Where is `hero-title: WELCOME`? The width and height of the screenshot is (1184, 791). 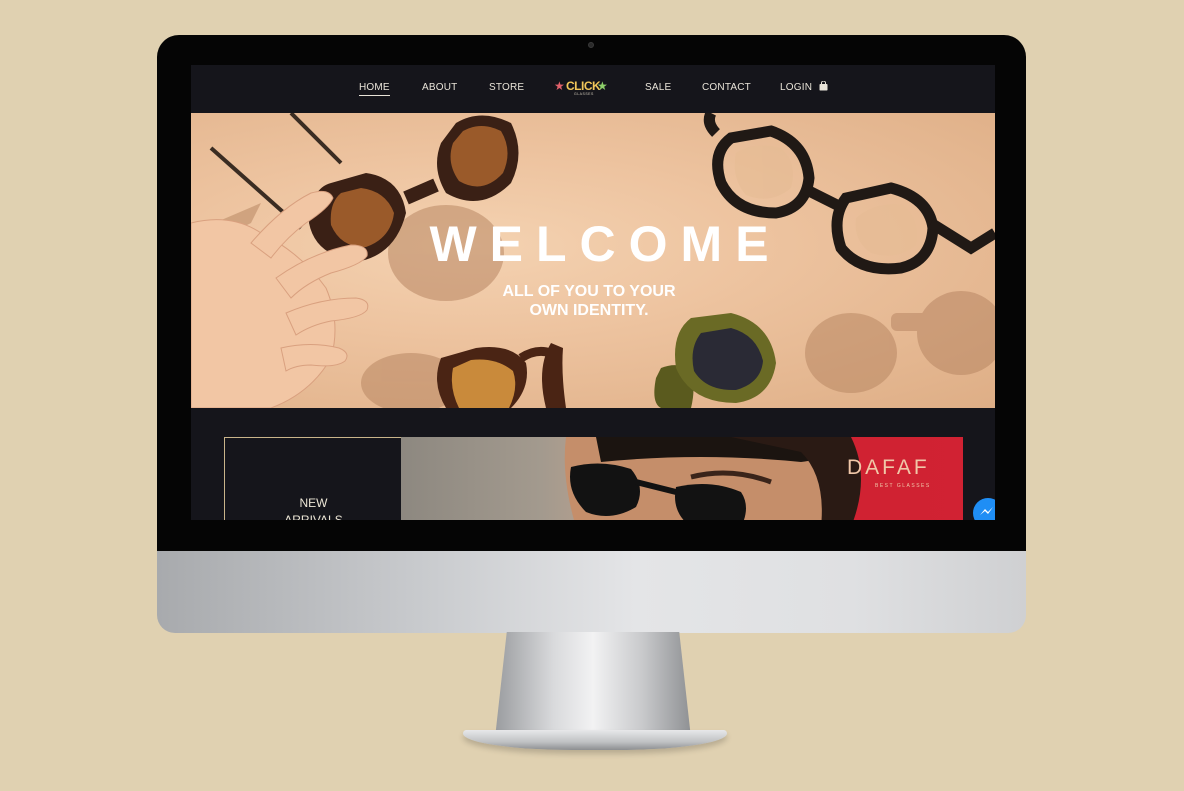
hero-title: WELCOME is located at coordinates (605, 244).